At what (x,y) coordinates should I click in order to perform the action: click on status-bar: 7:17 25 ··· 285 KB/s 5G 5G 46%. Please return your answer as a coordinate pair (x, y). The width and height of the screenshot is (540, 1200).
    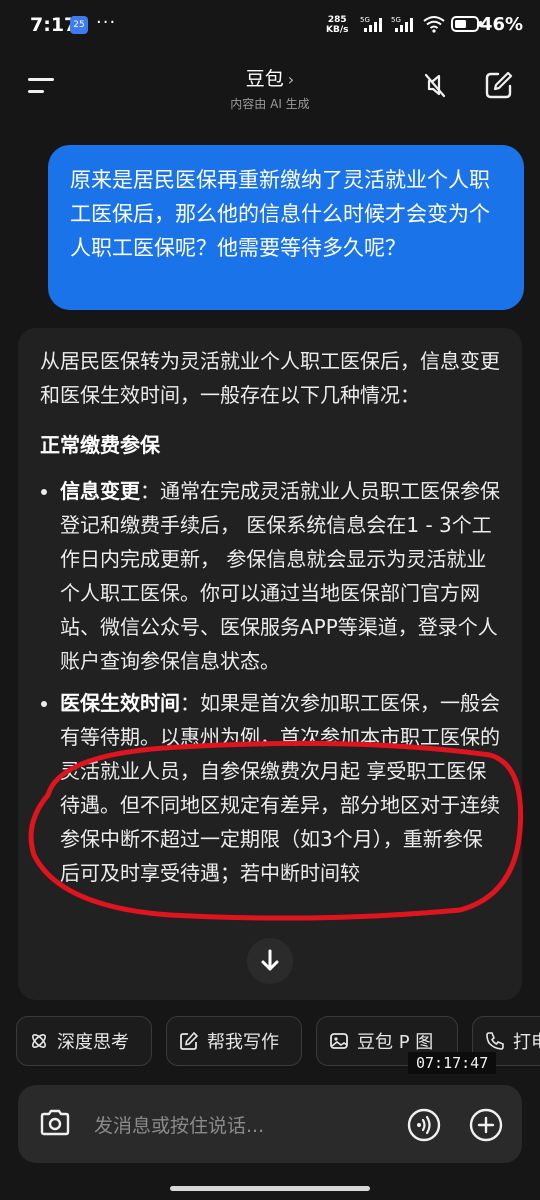
    Looking at the image, I should click on (270, 25).